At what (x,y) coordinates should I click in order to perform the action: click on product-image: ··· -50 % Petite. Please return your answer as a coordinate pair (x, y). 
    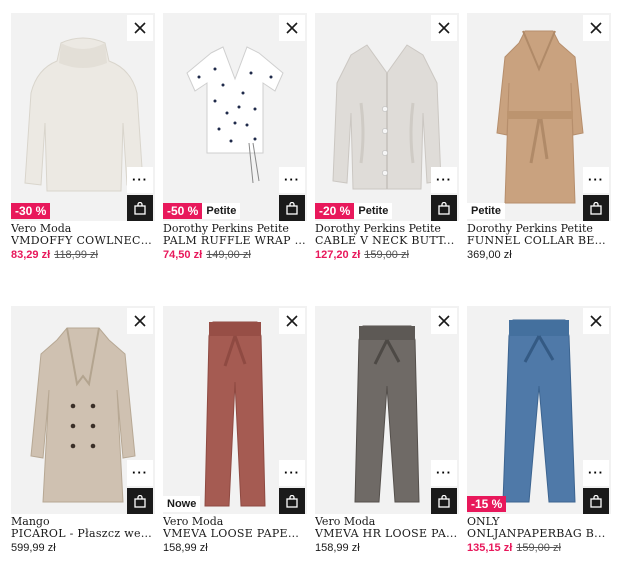
    Looking at the image, I should click on (235, 117).